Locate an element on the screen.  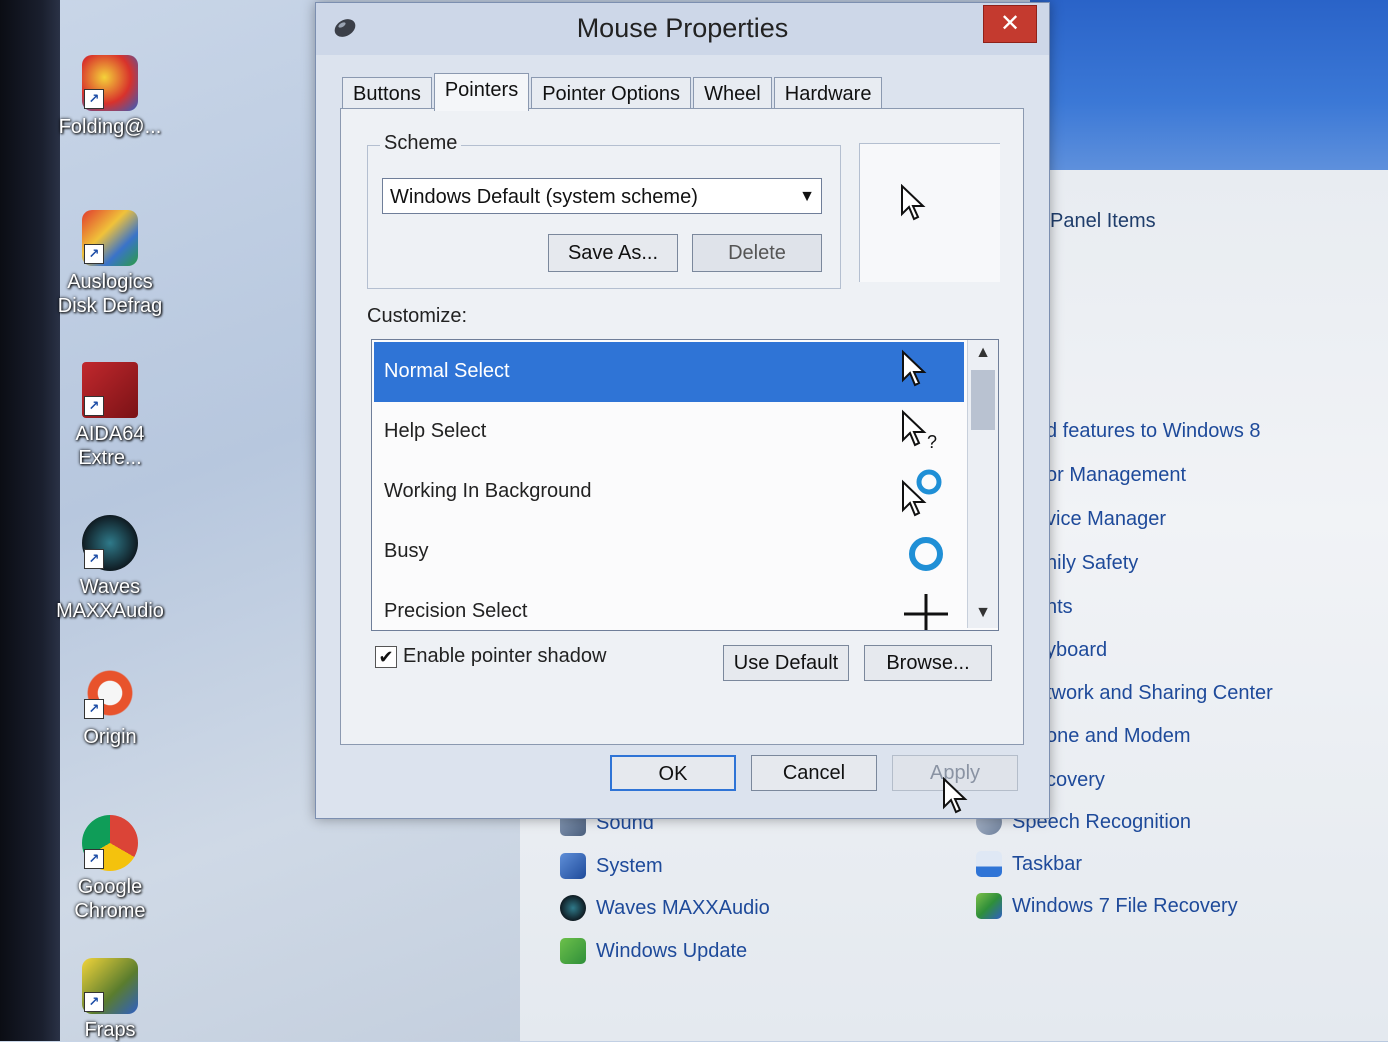
desktop-icon-label: Fraps is located at coordinates (110, 1030).